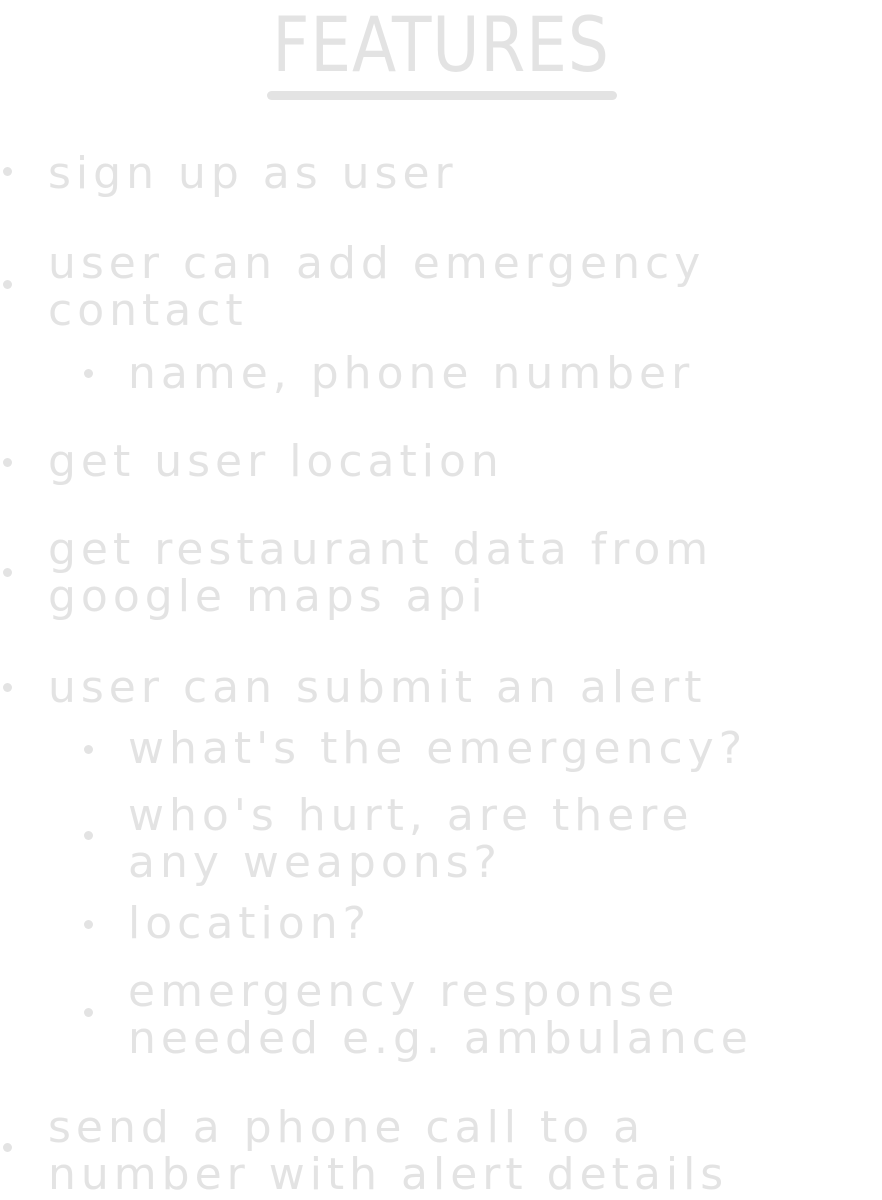 The height and width of the screenshot is (1200, 882). Describe the element at coordinates (315, 862) in the screenshot. I see `list-item-text: any weapons?` at that location.